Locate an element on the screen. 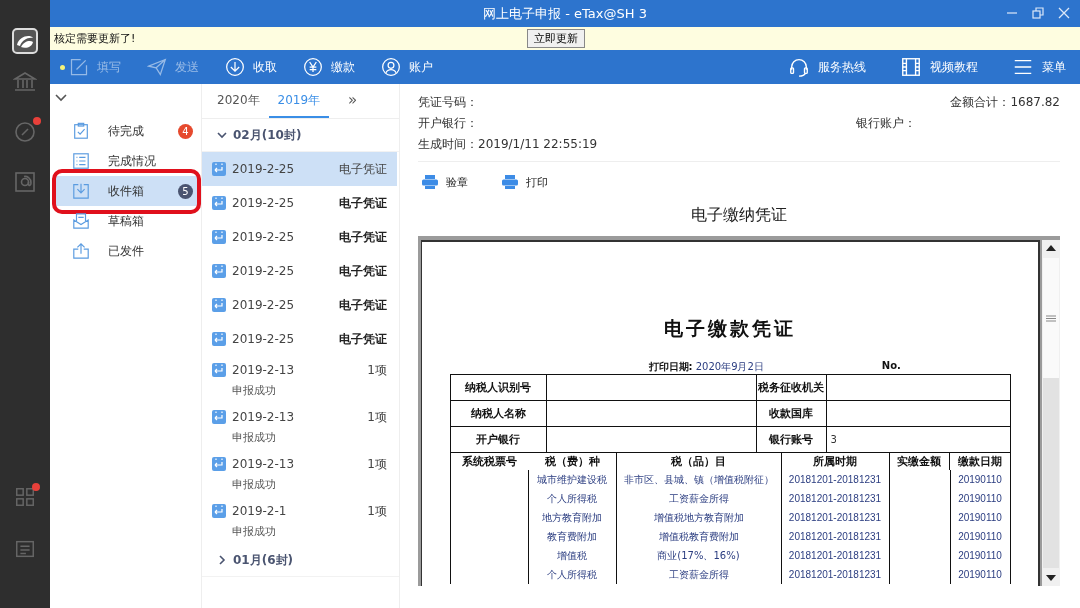 This screenshot has height=608, width=1080. column-header: 所属时期 is located at coordinates (835, 461).